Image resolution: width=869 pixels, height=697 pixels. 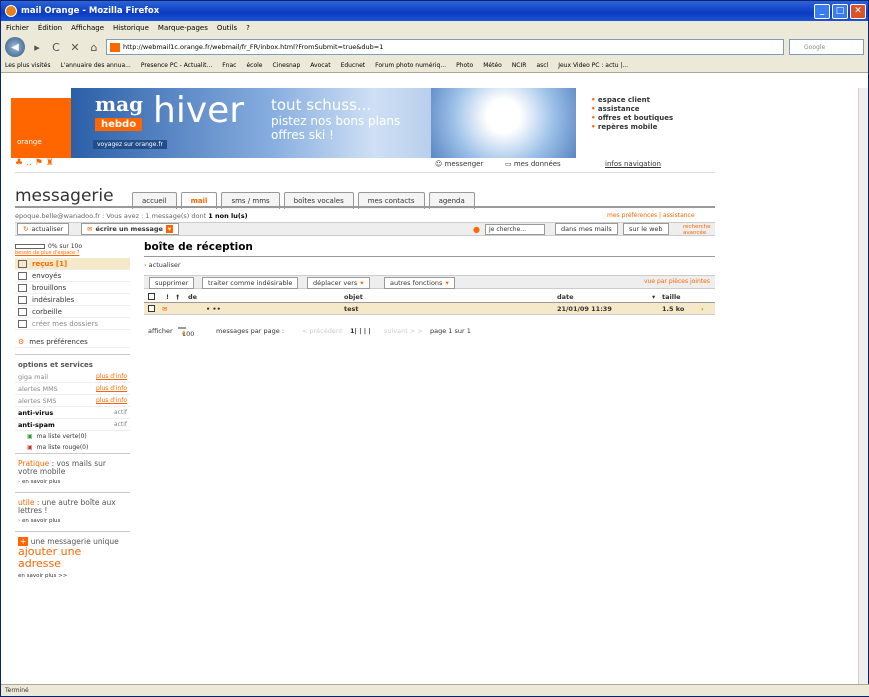 I want to click on folder-indesirables: indésirables, so click(x=72, y=300).